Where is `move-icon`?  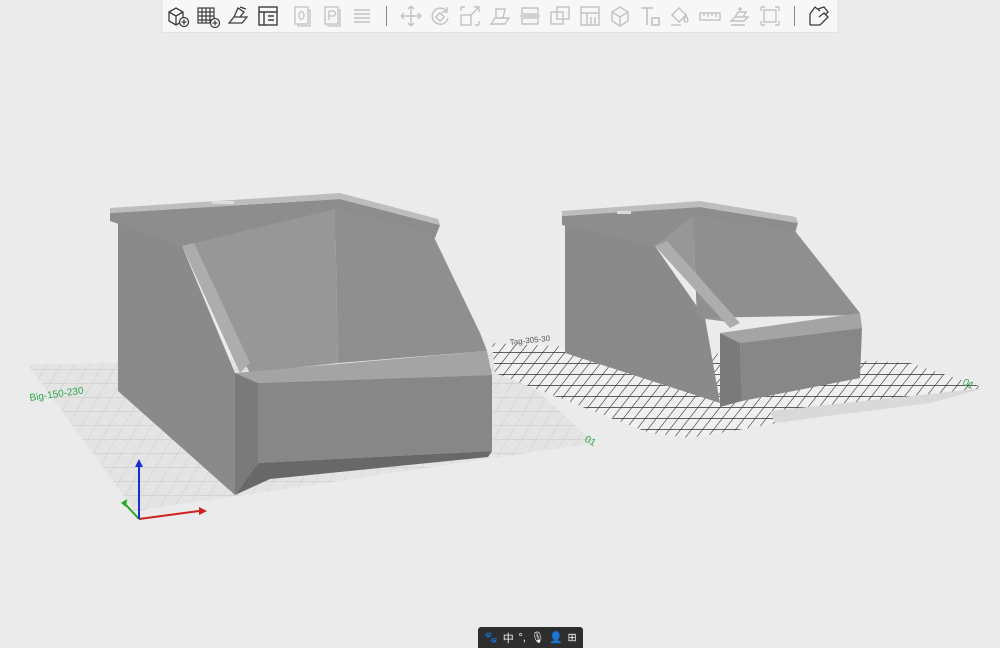 move-icon is located at coordinates (411, 16).